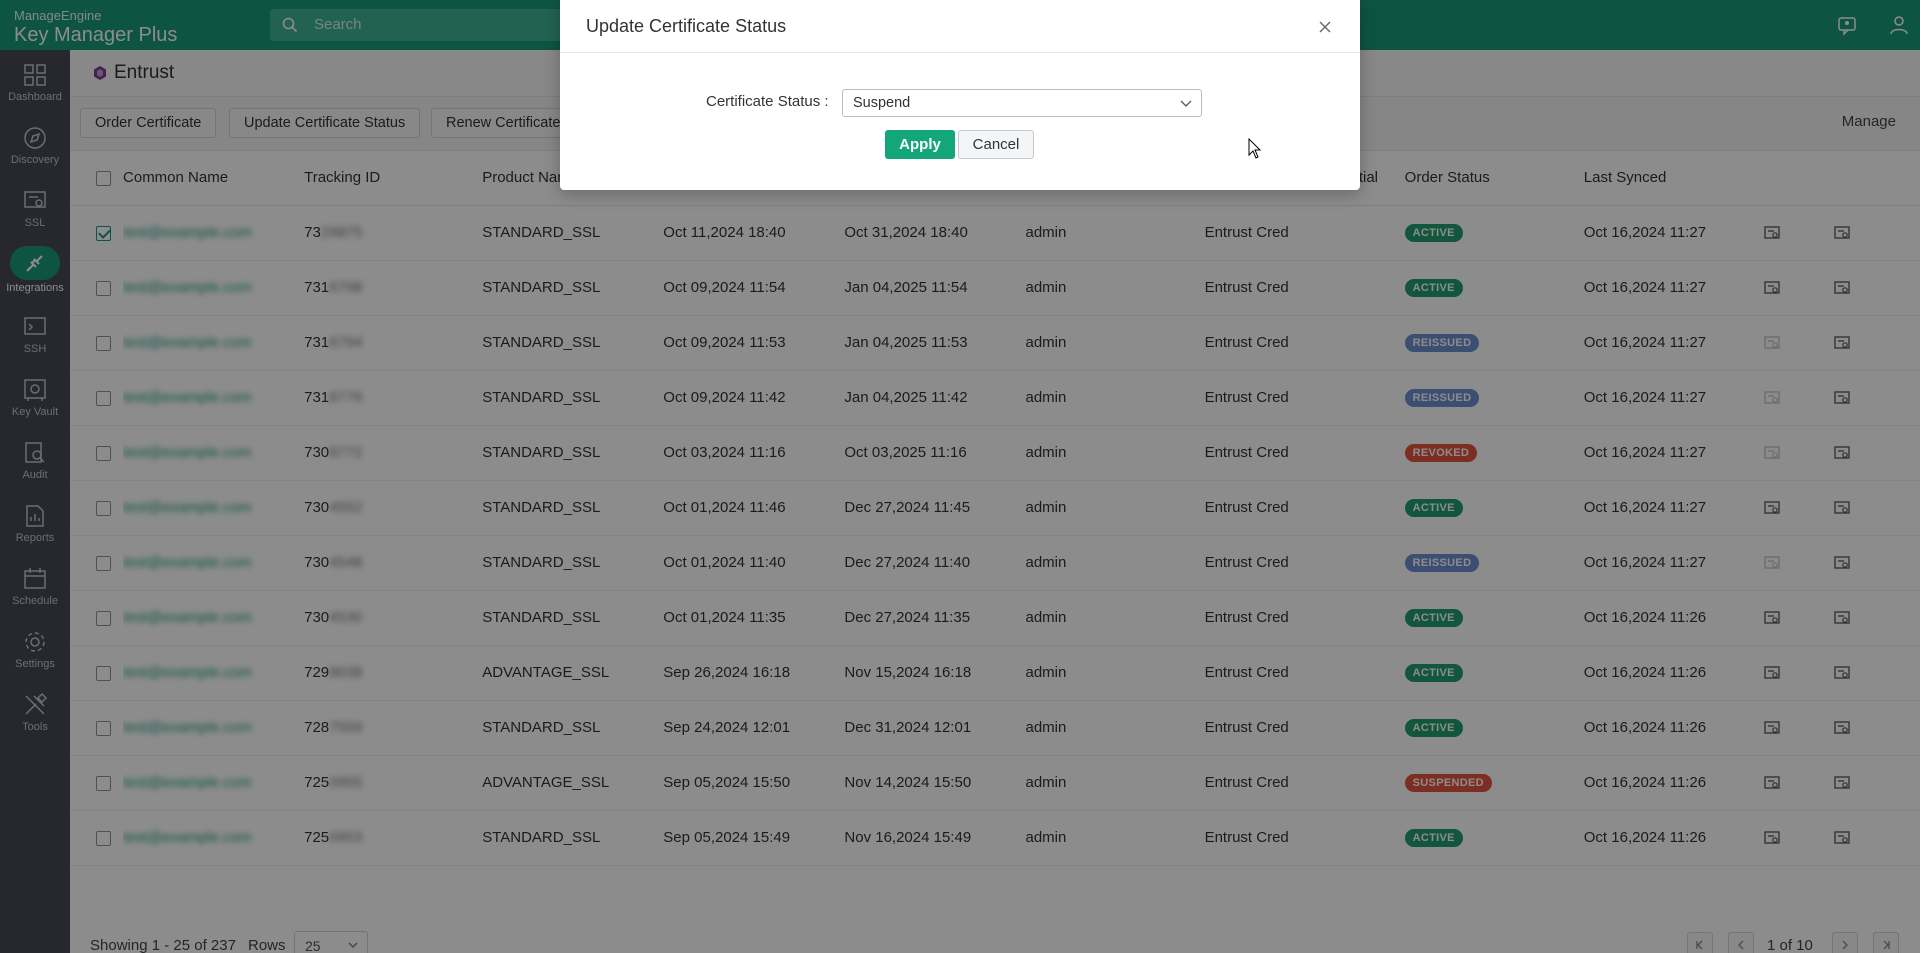  What do you see at coordinates (882, 103) in the screenshot?
I see `certificate-status-value: Suspend` at bounding box center [882, 103].